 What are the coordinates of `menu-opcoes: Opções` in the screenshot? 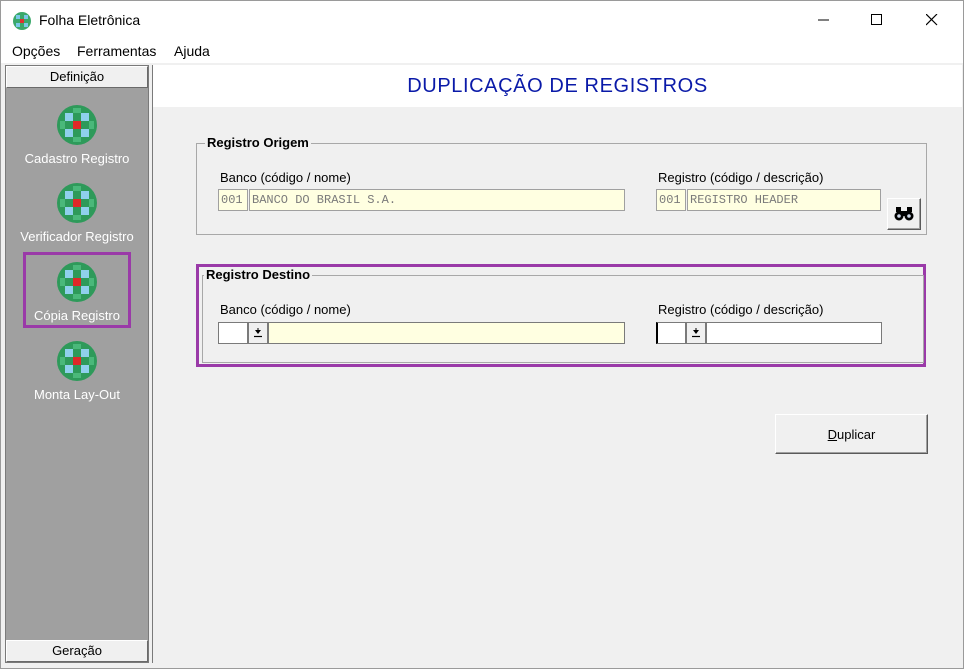 It's located at (36, 51).